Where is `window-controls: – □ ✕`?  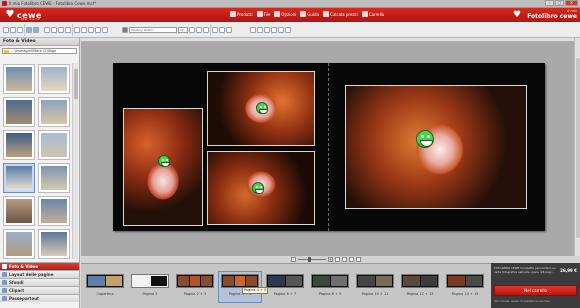
window-controls: – □ ✕ is located at coordinates (561, 3).